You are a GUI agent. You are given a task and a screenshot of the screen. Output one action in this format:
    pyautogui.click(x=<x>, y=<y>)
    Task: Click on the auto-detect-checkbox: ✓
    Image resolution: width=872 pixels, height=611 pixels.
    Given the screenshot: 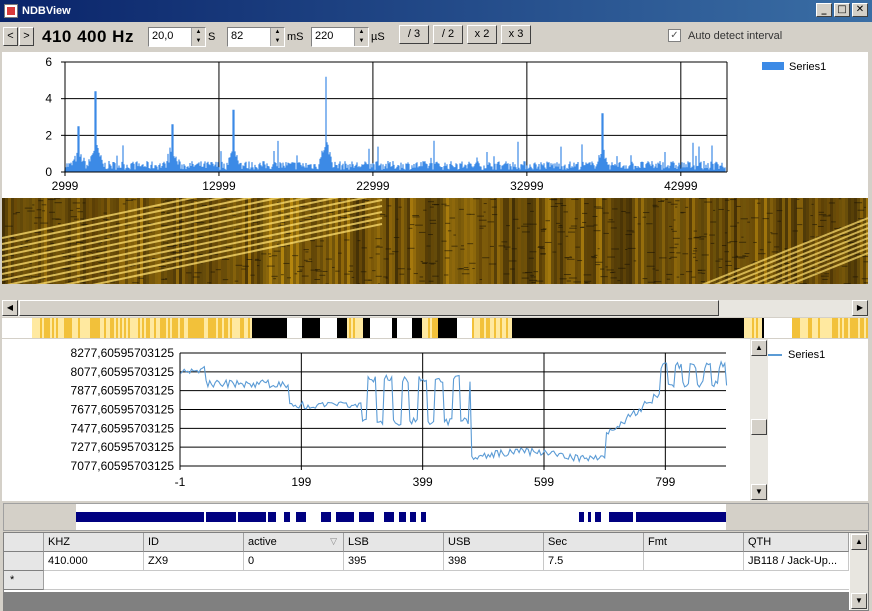 What is the action you would take?
    pyautogui.click(x=674, y=35)
    